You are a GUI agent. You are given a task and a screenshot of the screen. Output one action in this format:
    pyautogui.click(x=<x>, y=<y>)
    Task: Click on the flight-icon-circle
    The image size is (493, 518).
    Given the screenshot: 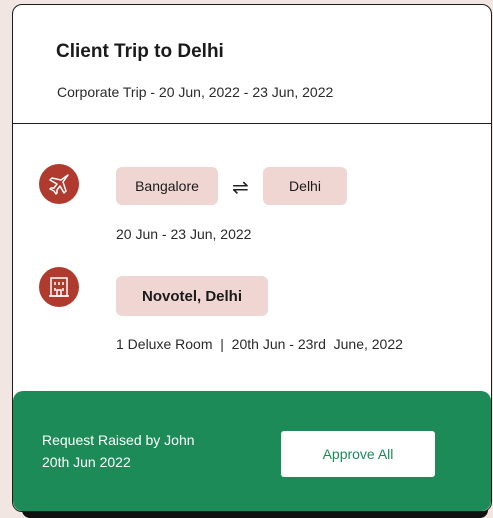 What is the action you would take?
    pyautogui.click(x=59, y=184)
    